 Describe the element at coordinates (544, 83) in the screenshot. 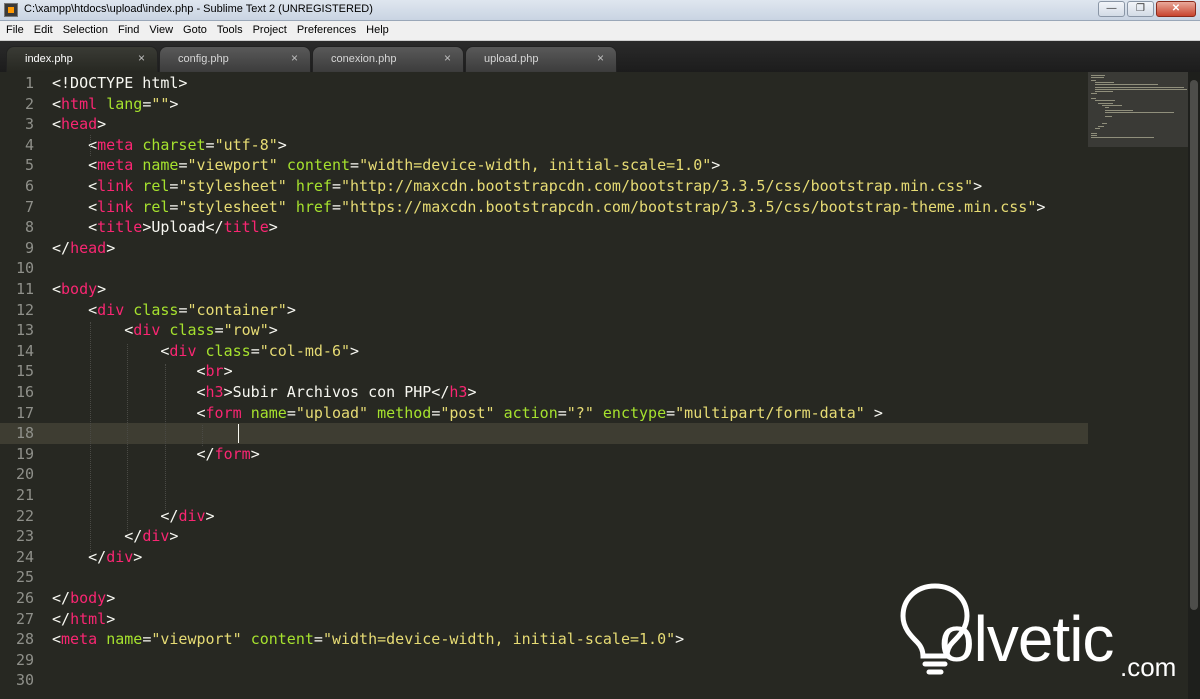

I see `code-line: 1 <!DOCTYPE html>` at that location.